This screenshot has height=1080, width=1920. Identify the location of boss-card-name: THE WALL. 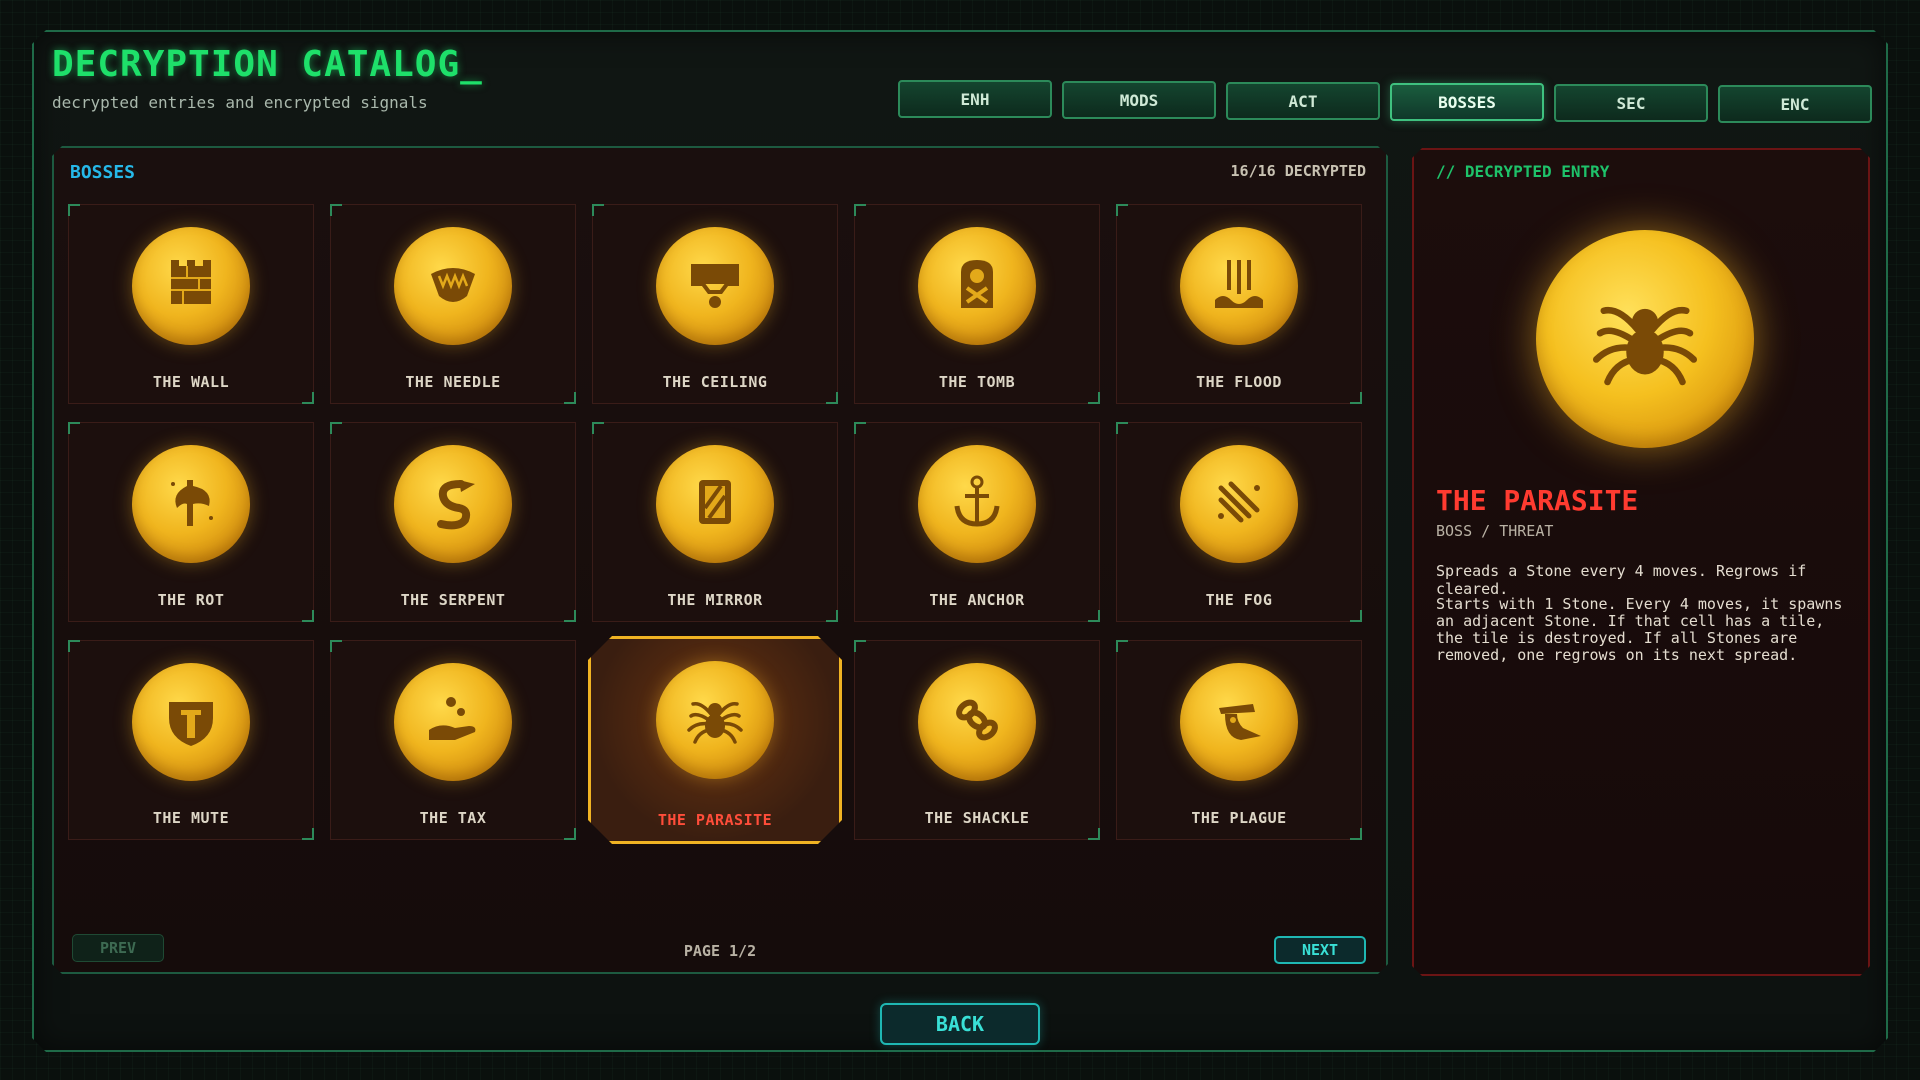
(191, 382).